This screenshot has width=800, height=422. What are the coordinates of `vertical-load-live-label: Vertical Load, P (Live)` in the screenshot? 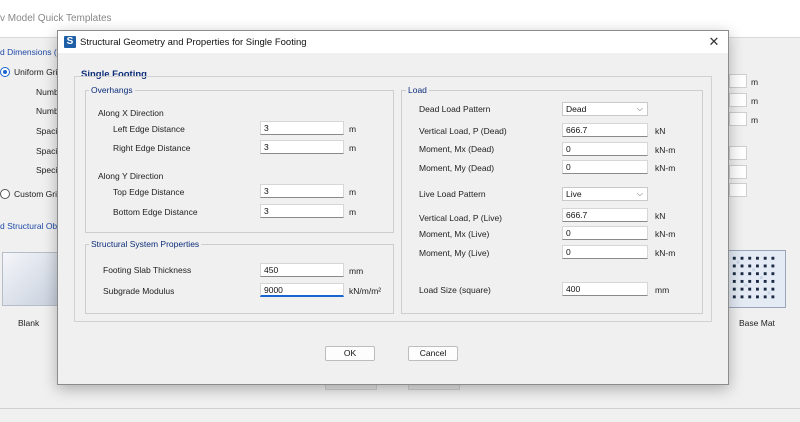 It's located at (460, 218).